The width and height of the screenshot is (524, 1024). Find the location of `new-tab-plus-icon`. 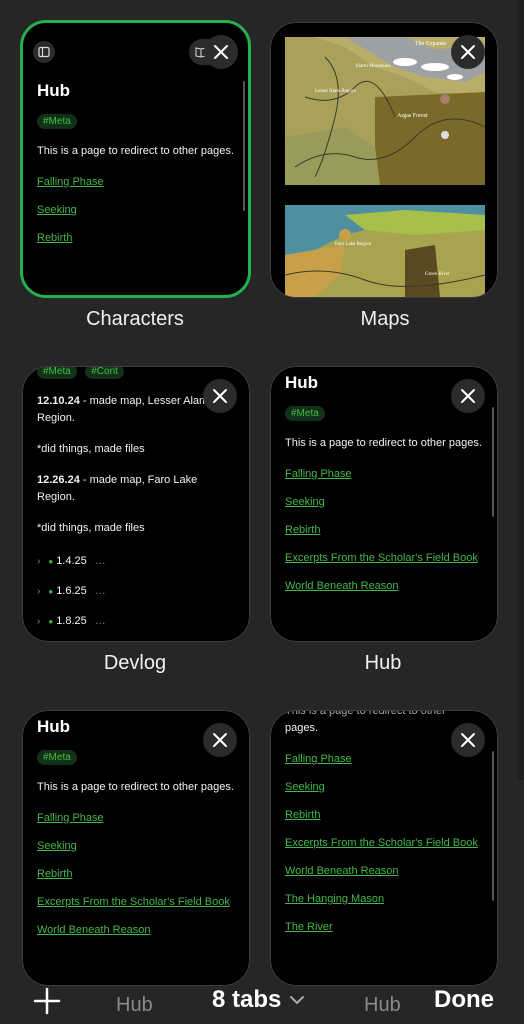

new-tab-plus-icon is located at coordinates (47, 1001).